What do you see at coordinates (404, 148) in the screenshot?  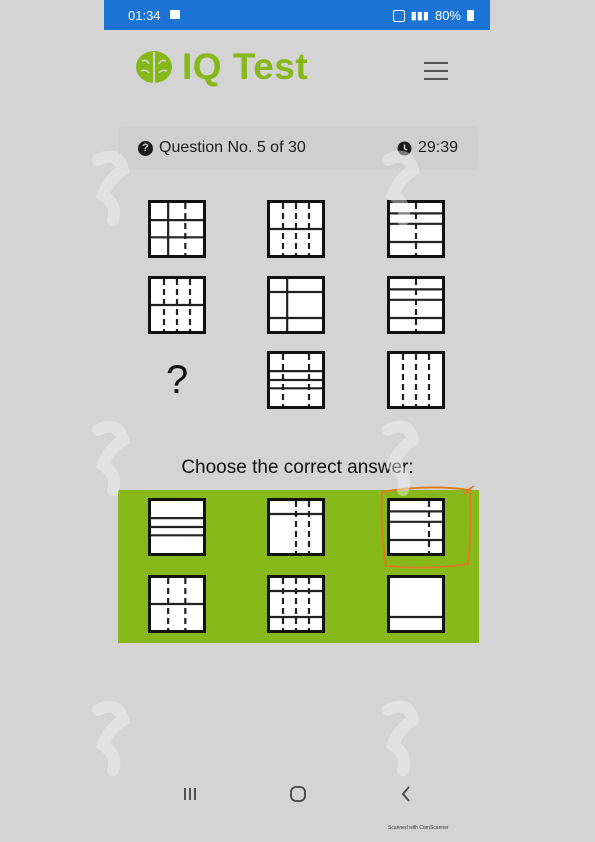 I see `clock-icon` at bounding box center [404, 148].